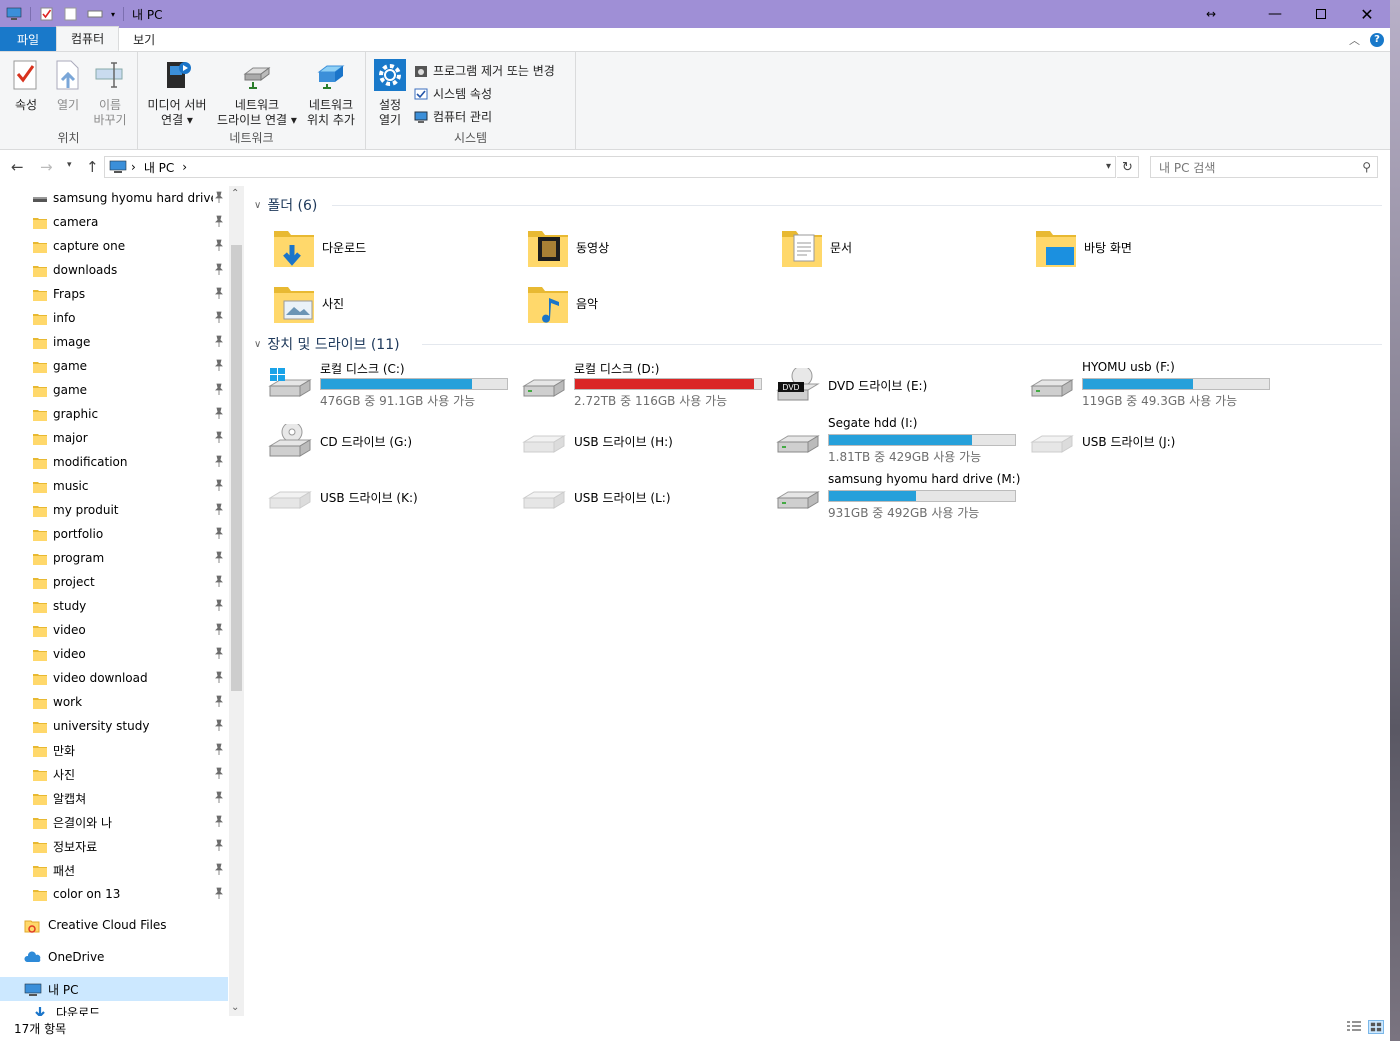  Describe the element at coordinates (377, 387) in the screenshot. I see `drive-tile: 로컬 디스크 (C:) 476GB 중 91.1GB 사용 가능` at that location.